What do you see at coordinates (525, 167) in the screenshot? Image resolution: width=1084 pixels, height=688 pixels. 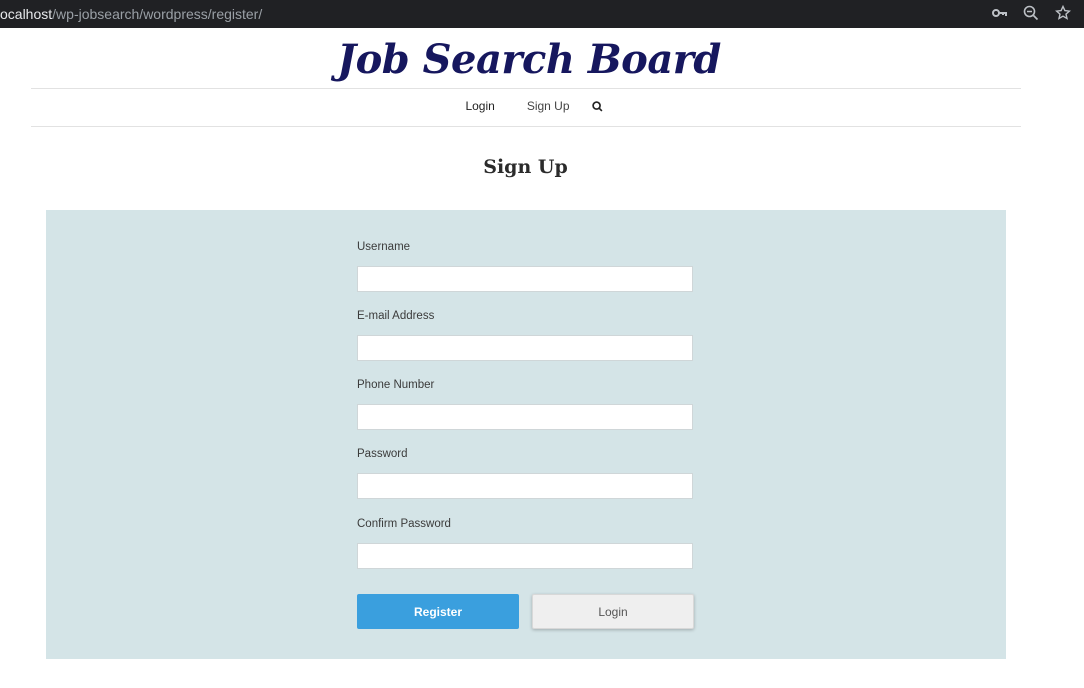 I see `page-title: Sign Up` at bounding box center [525, 167].